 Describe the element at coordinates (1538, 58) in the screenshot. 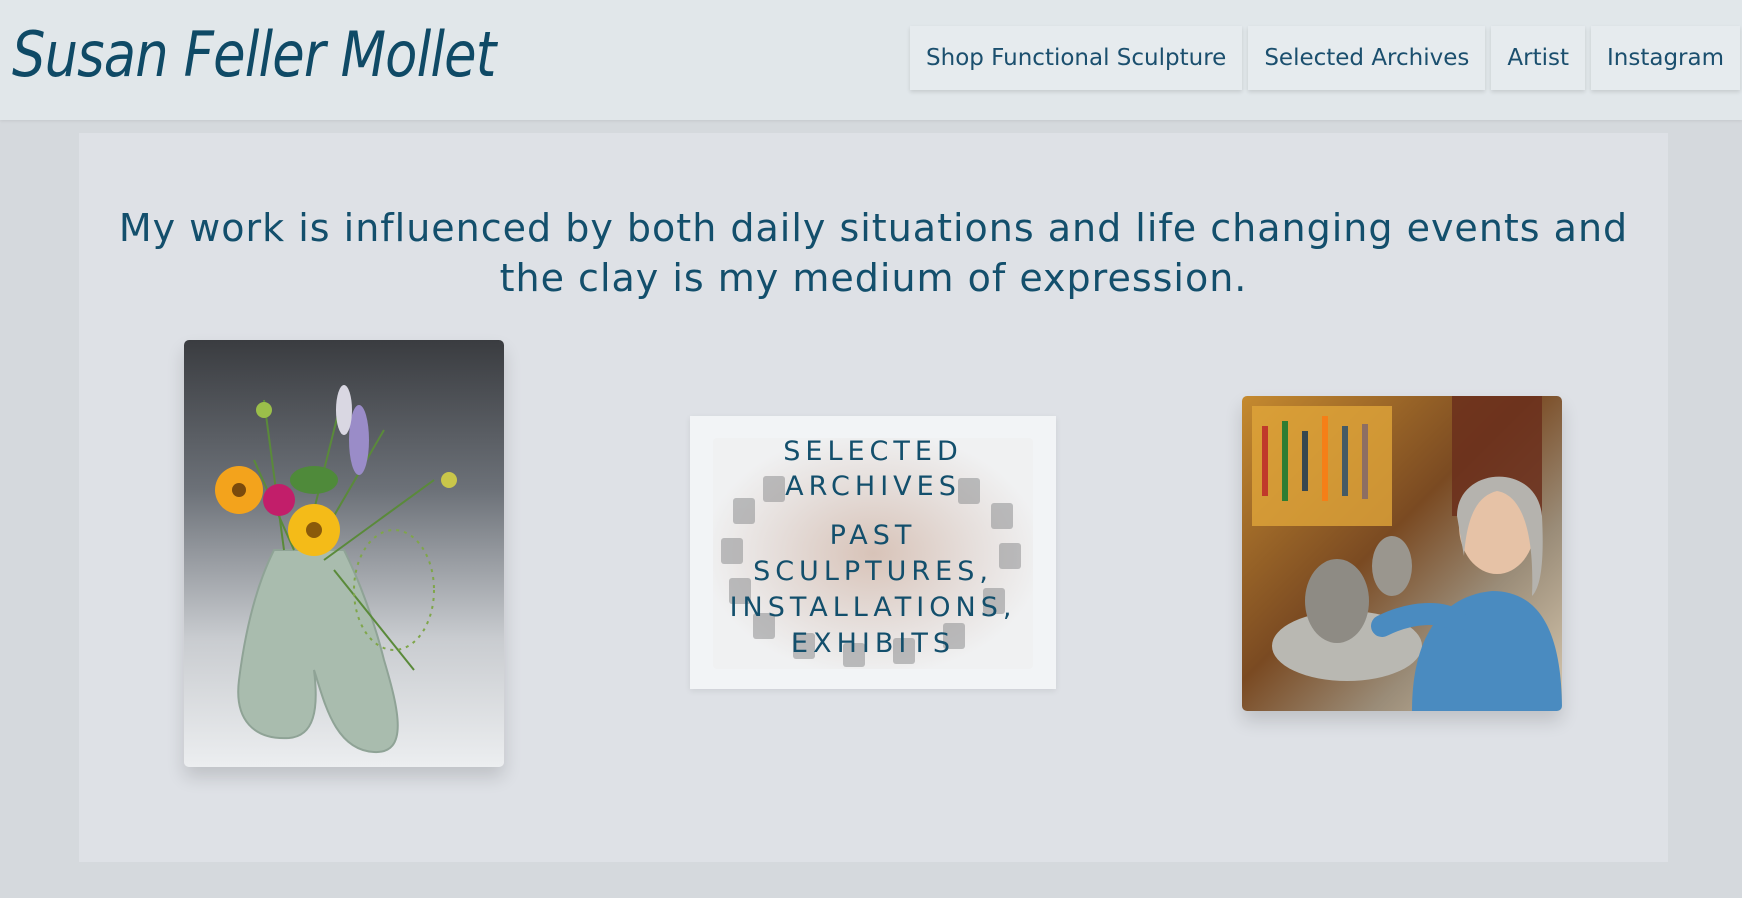

I see `nav-item-artist: Artist` at that location.